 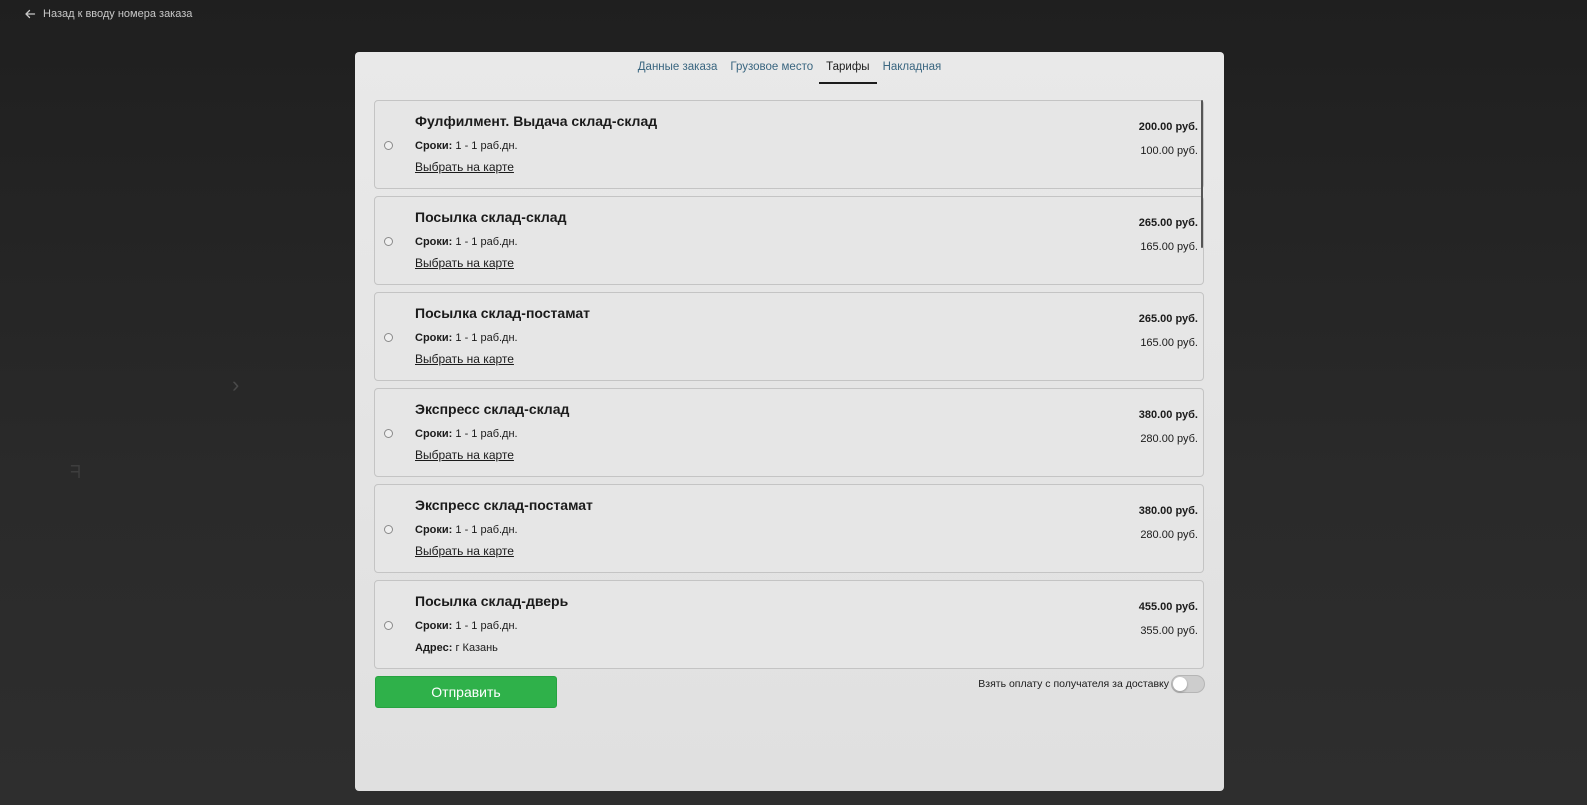 I want to click on tab-waybill: Накладная, so click(x=912, y=71).